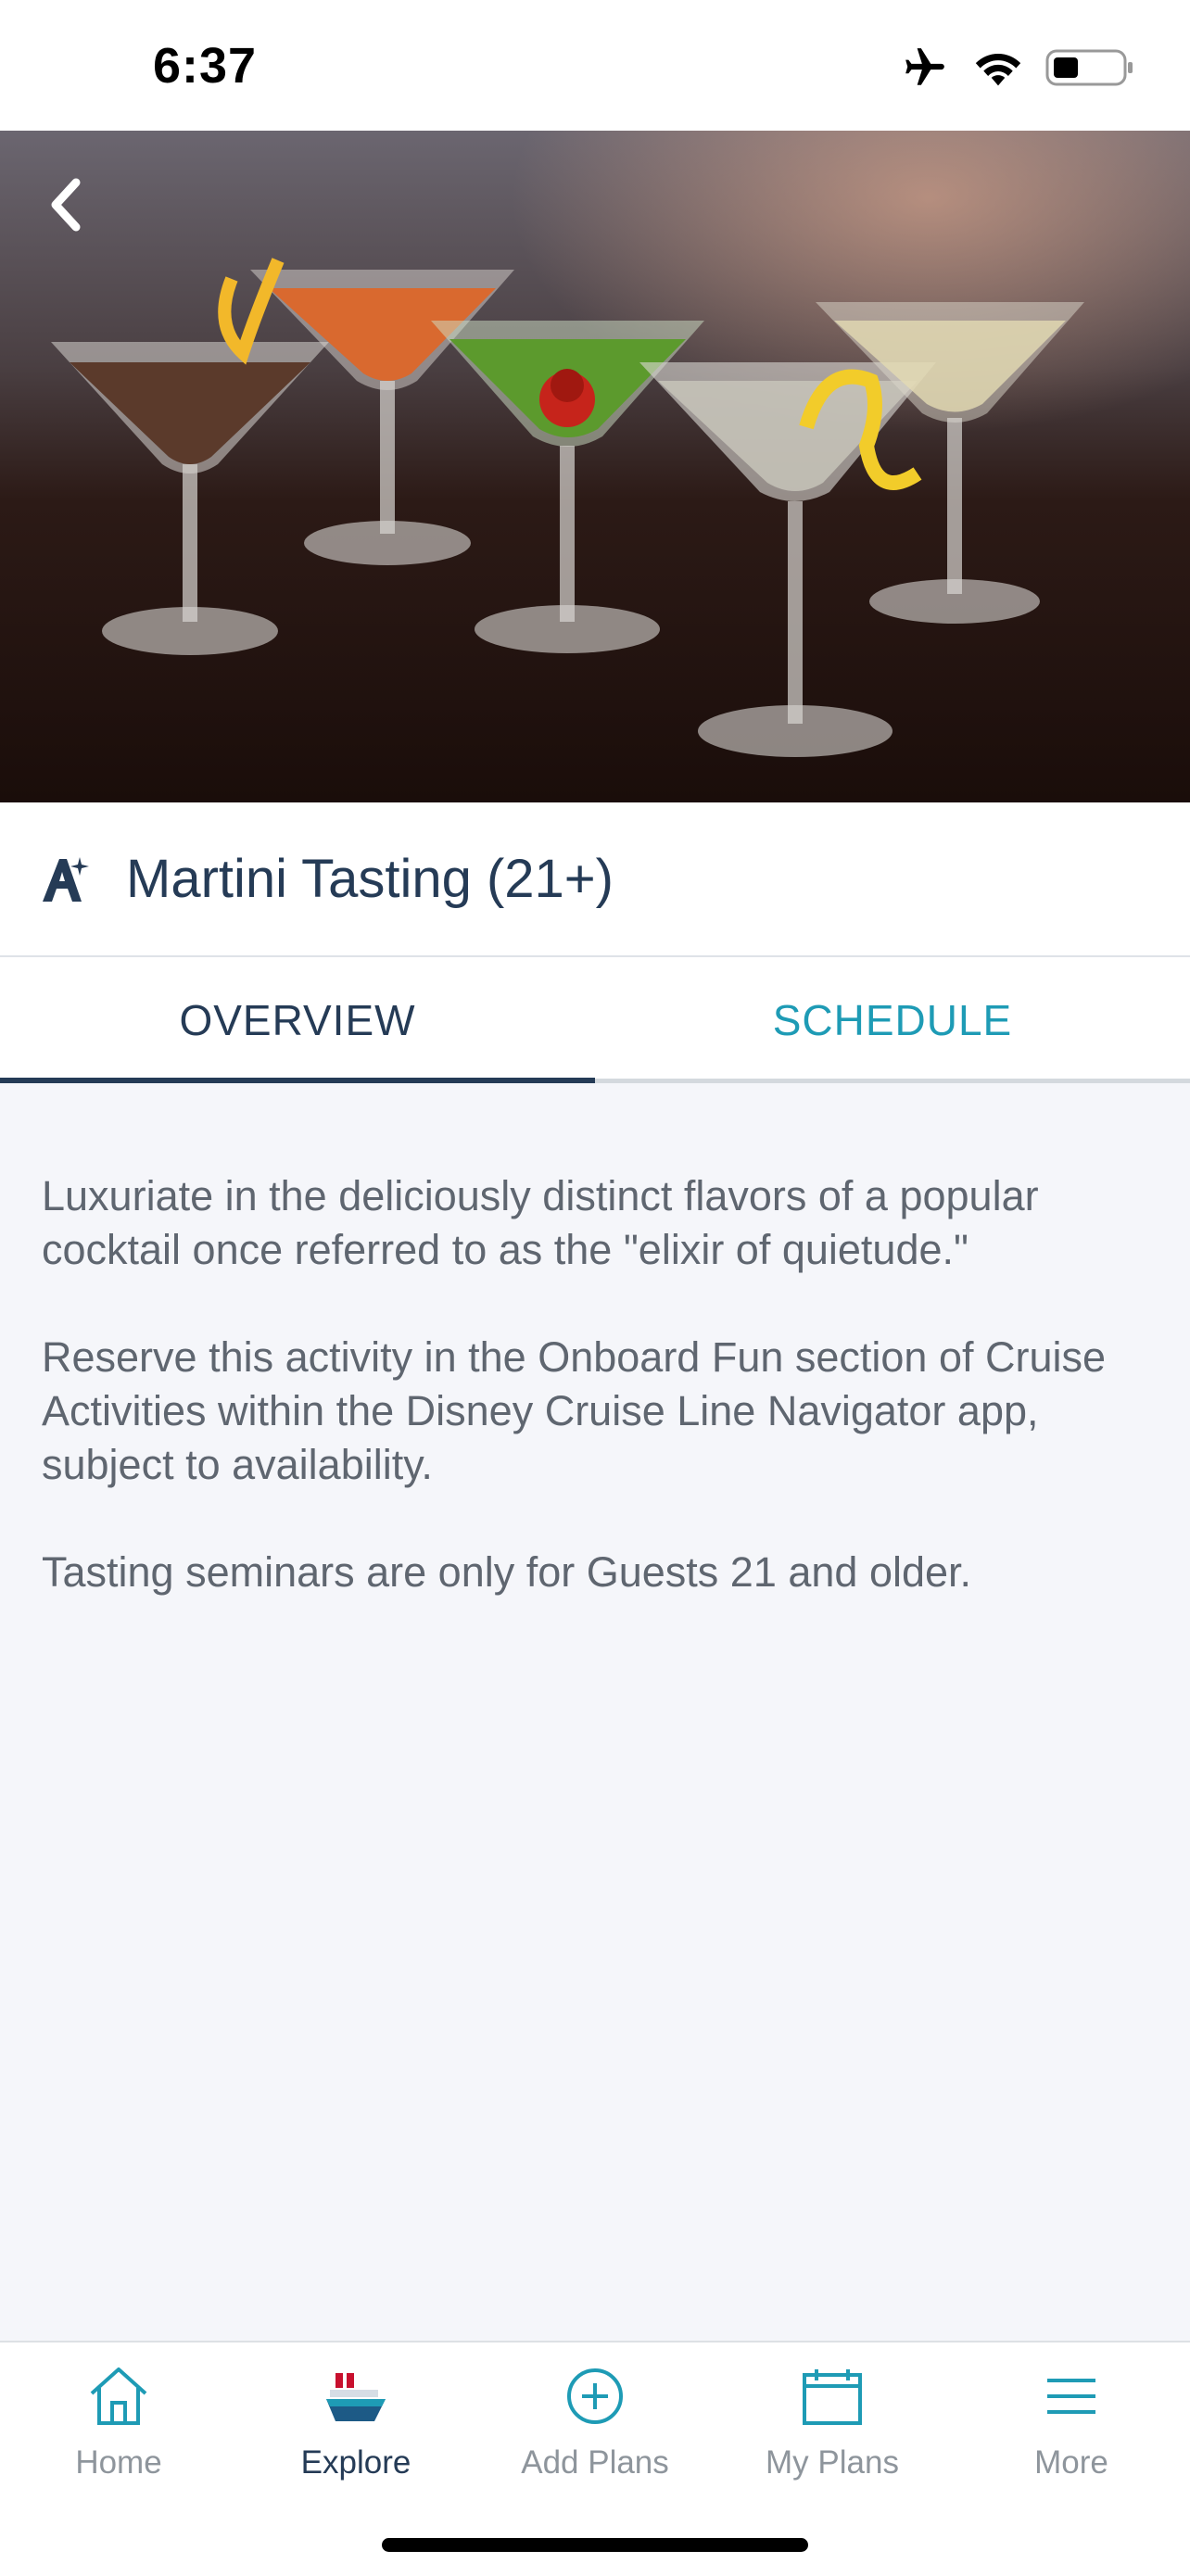 Image resolution: width=1190 pixels, height=2576 pixels. I want to click on page-title: Martini Tasting (21+), so click(370, 879).